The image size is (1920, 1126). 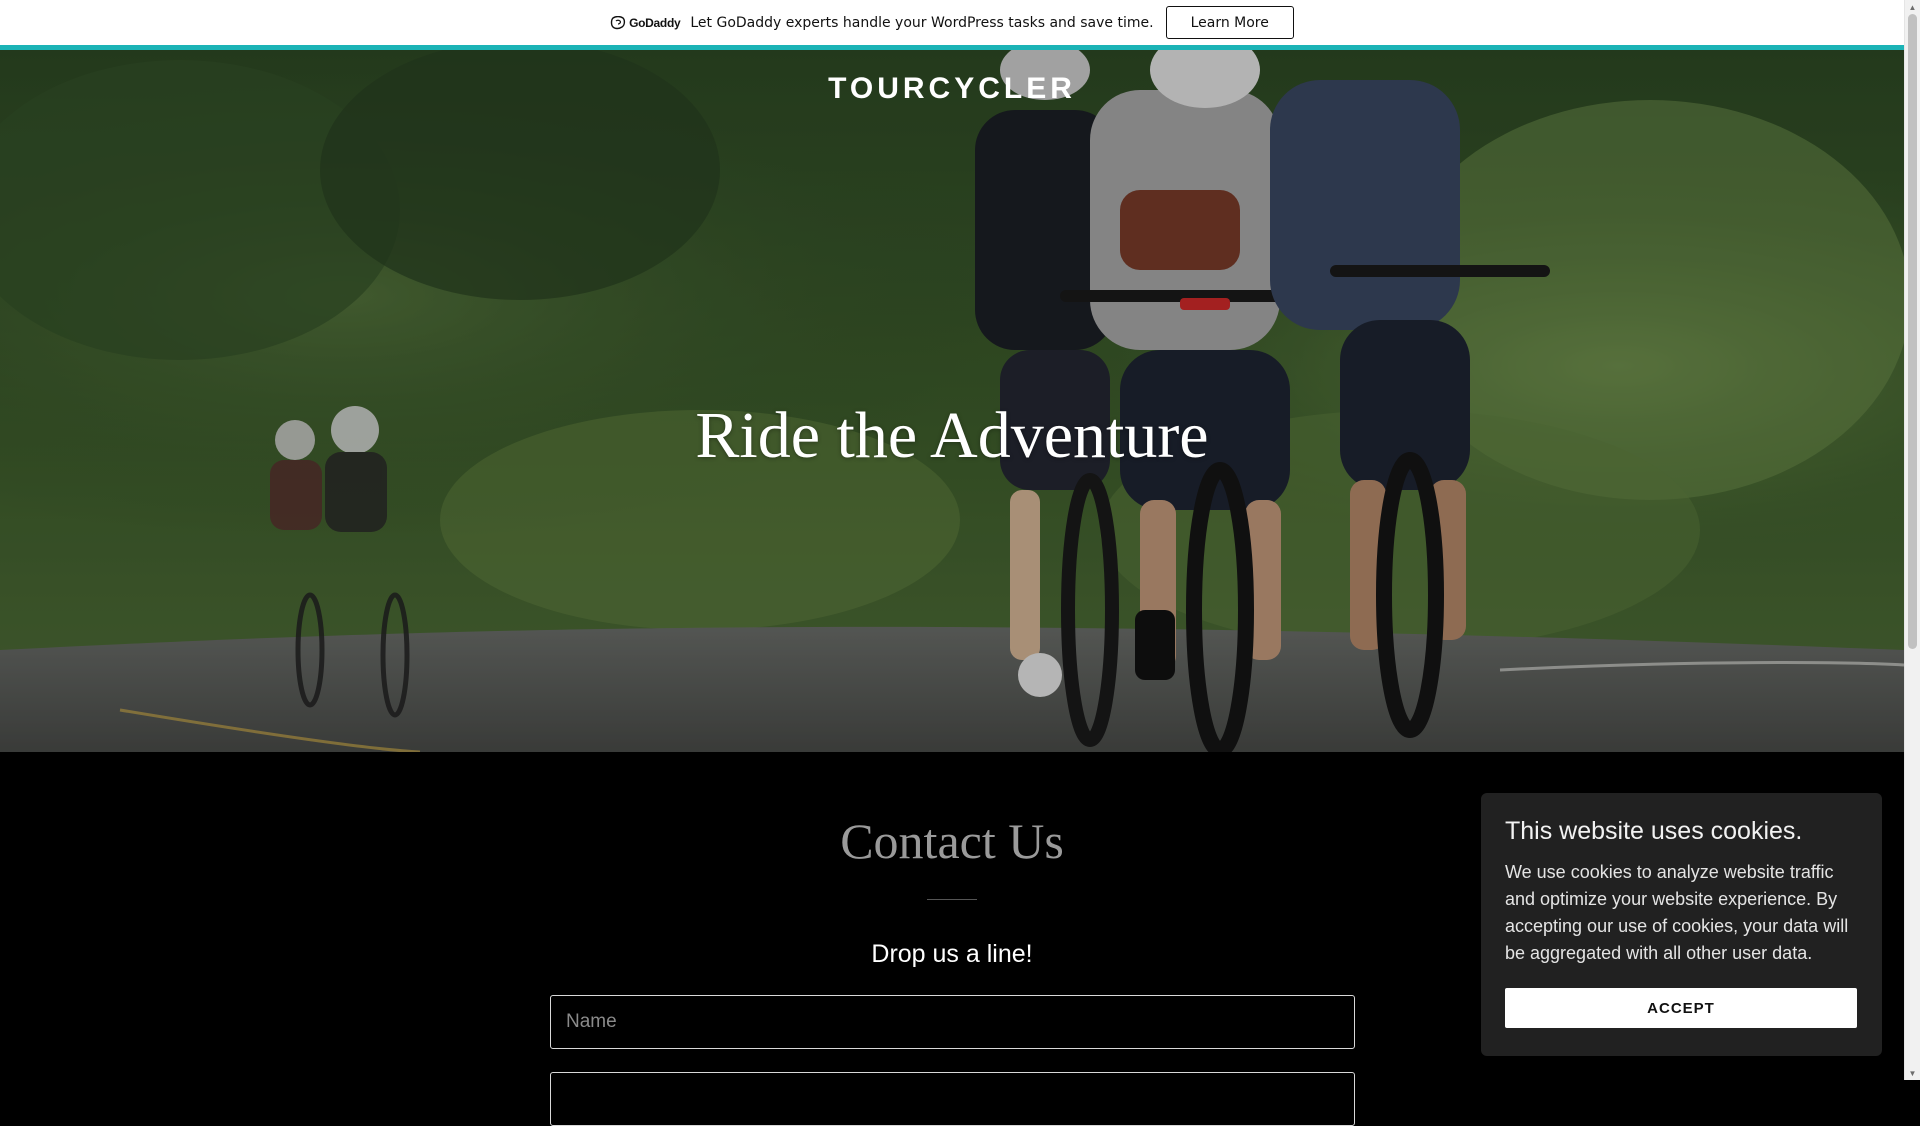 I want to click on chevron-up-icon: ▲, so click(x=1912, y=7).